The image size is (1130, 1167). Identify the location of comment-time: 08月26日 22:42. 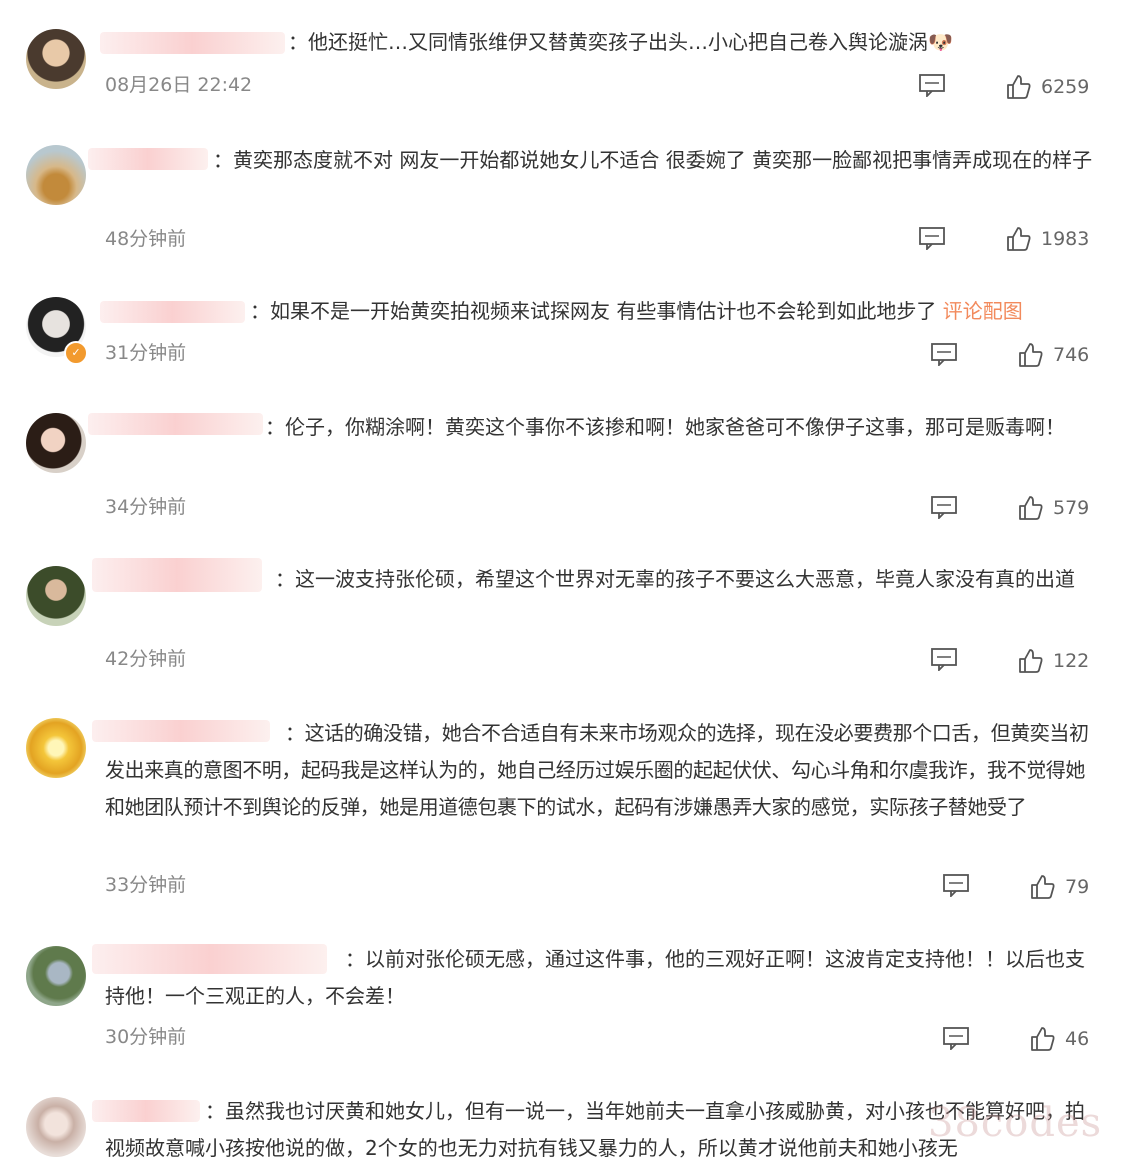
(179, 85).